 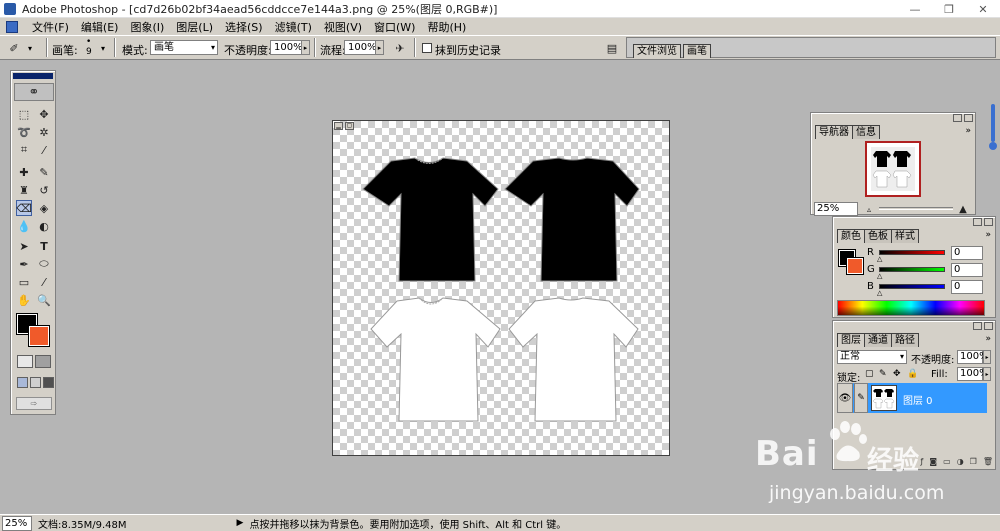 What do you see at coordinates (845, 398) in the screenshot?
I see `layer-visibility-eye-icon: 👁` at bounding box center [845, 398].